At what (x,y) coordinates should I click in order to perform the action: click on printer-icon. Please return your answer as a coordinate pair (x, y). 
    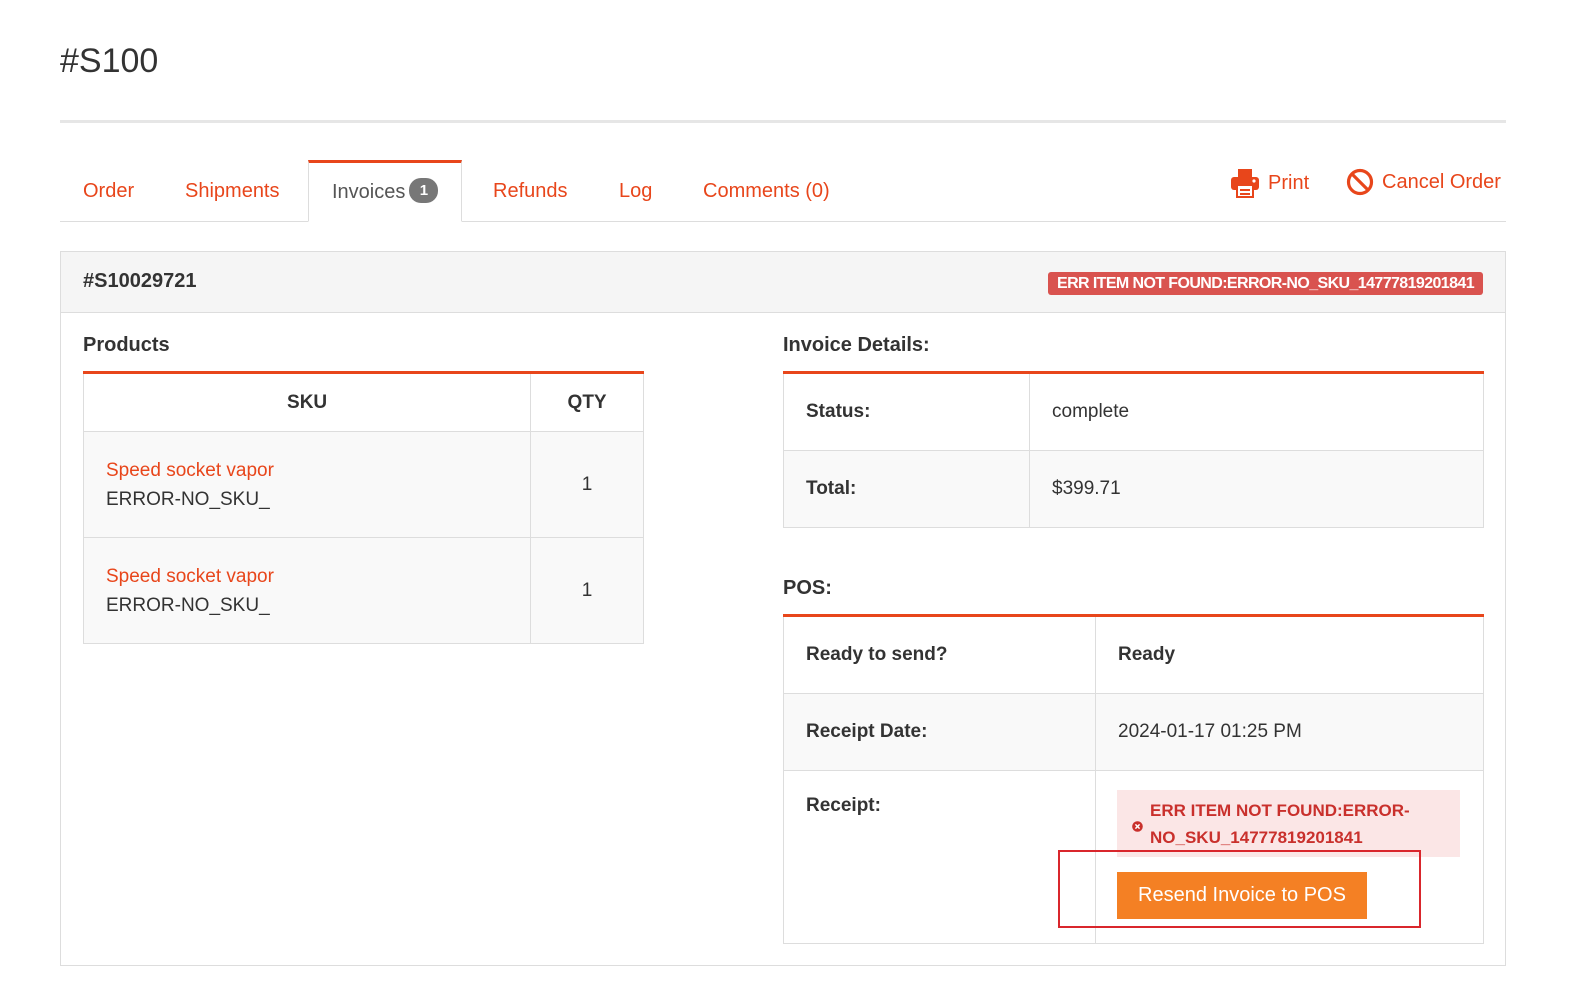
    Looking at the image, I should click on (1245, 183).